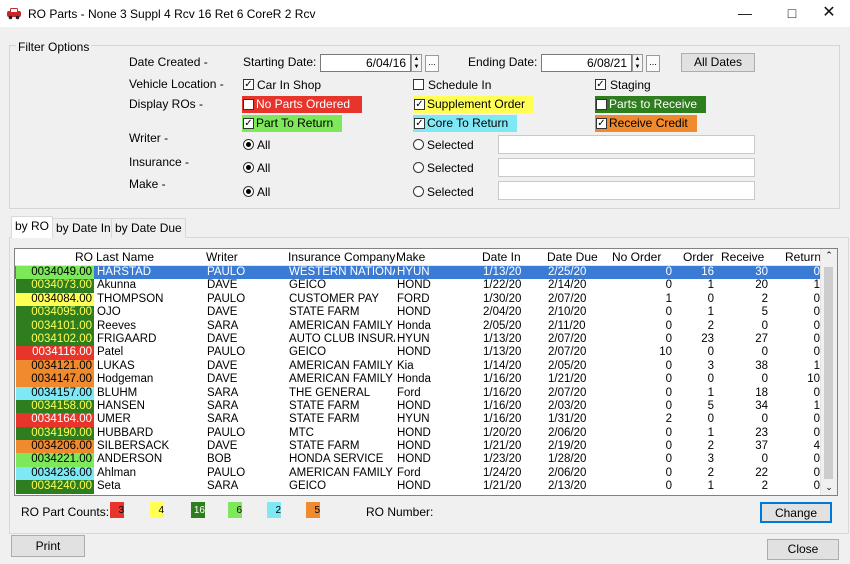 The height and width of the screenshot is (564, 850). What do you see at coordinates (418, 144) in the screenshot?
I see `writer-selected-radio` at bounding box center [418, 144].